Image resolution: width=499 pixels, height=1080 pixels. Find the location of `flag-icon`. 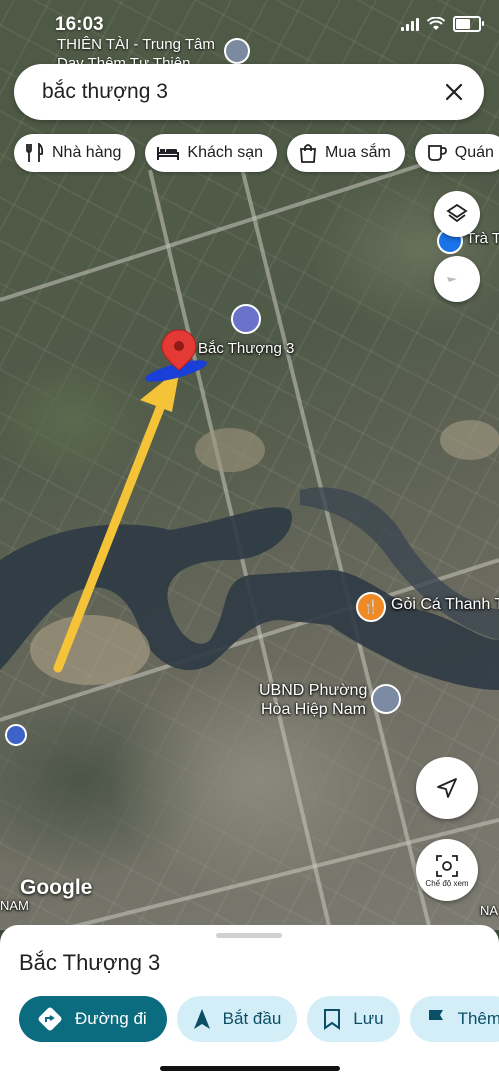

flag-icon is located at coordinates (435, 1019).